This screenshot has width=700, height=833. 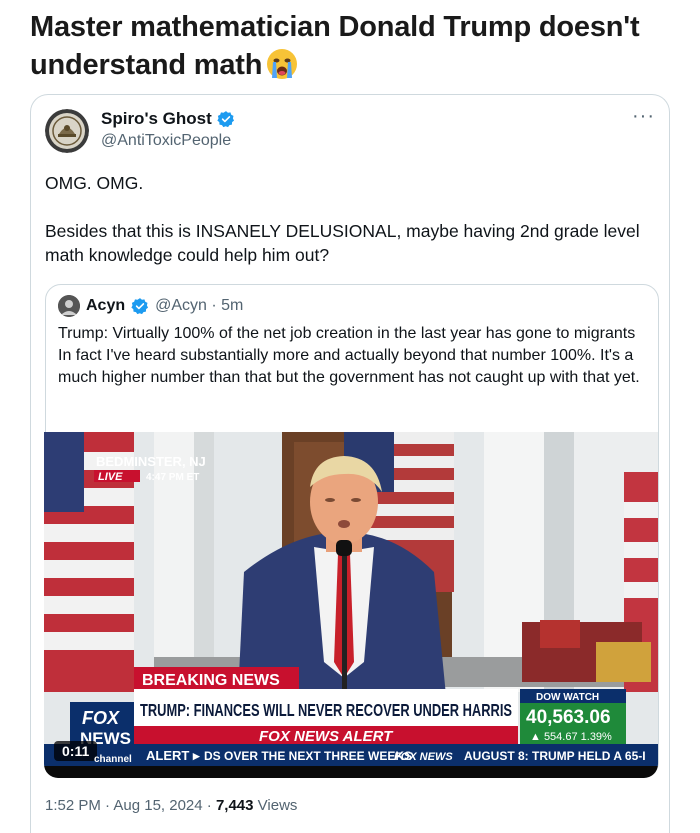 What do you see at coordinates (234, 805) in the screenshot?
I see `views-count: 7,443` at bounding box center [234, 805].